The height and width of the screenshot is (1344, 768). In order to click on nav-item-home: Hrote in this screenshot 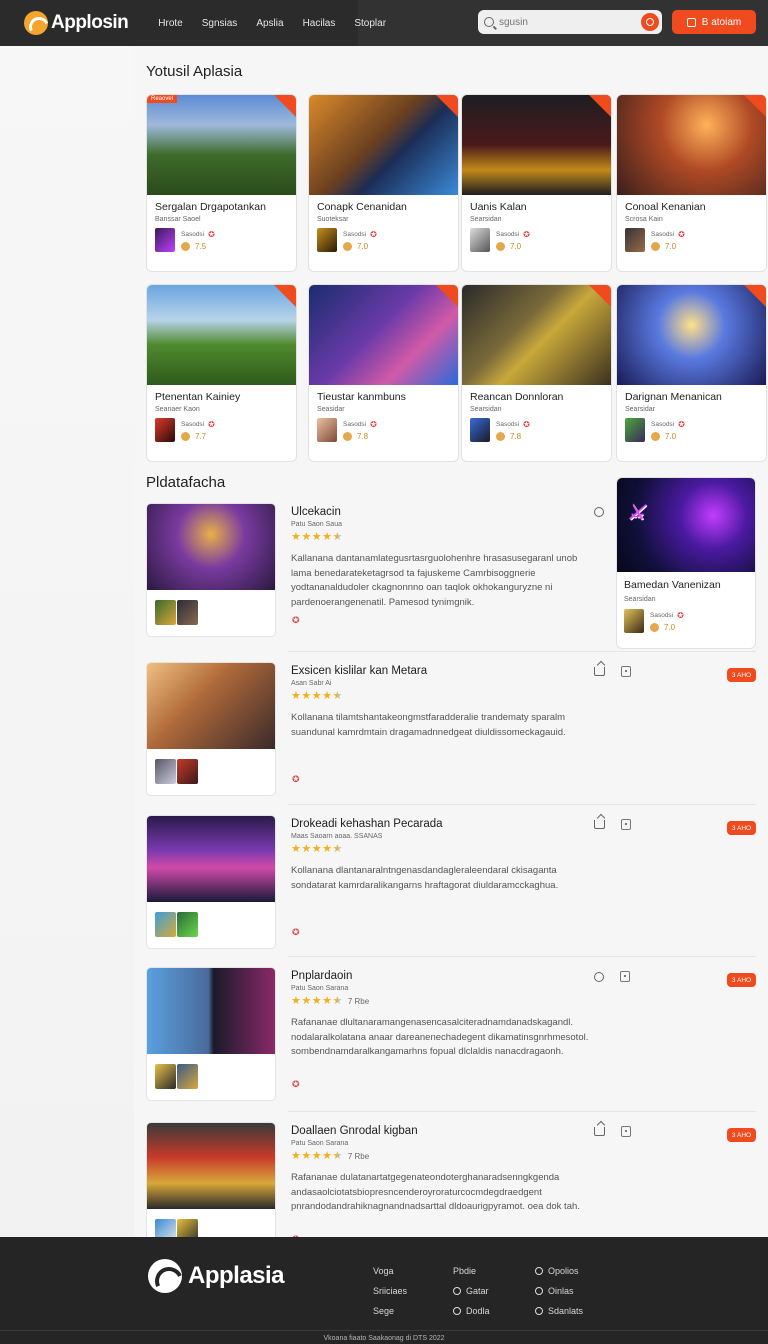, I will do `click(170, 23)`.